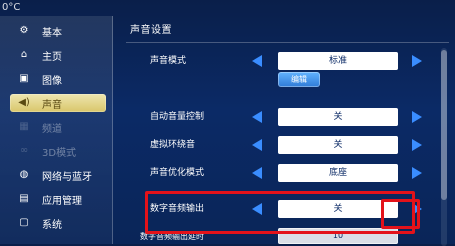  Describe the element at coordinates (287, 42) in the screenshot. I see `title-divider` at that location.